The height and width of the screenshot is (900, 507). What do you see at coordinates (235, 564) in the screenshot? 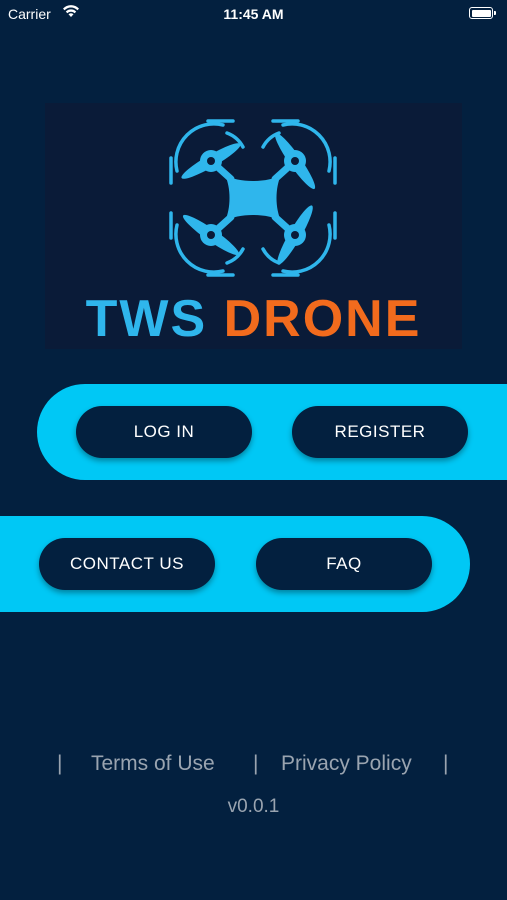
I see `support-actions-band: CONTACT US FAQ` at bounding box center [235, 564].